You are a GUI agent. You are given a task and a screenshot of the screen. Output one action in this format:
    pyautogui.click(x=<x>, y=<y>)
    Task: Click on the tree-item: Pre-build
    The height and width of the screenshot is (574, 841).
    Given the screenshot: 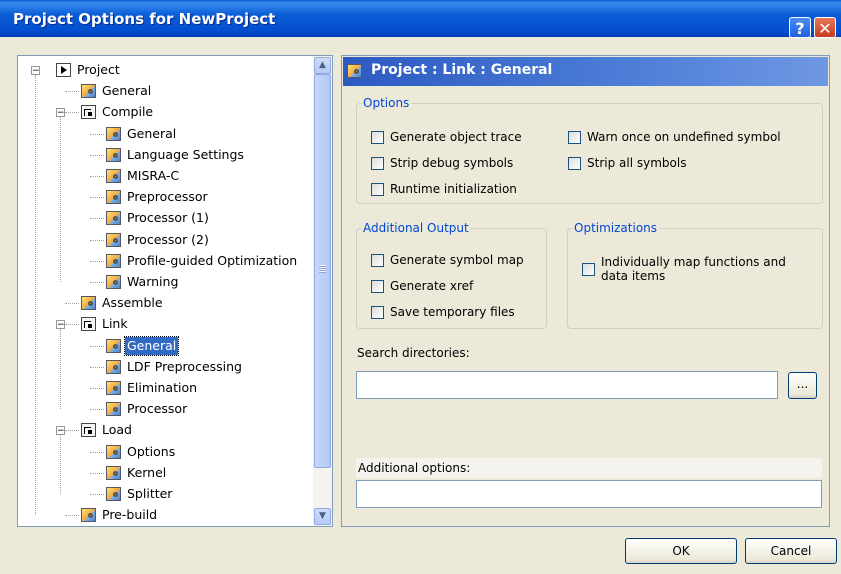 What is the action you would take?
    pyautogui.click(x=165, y=515)
    